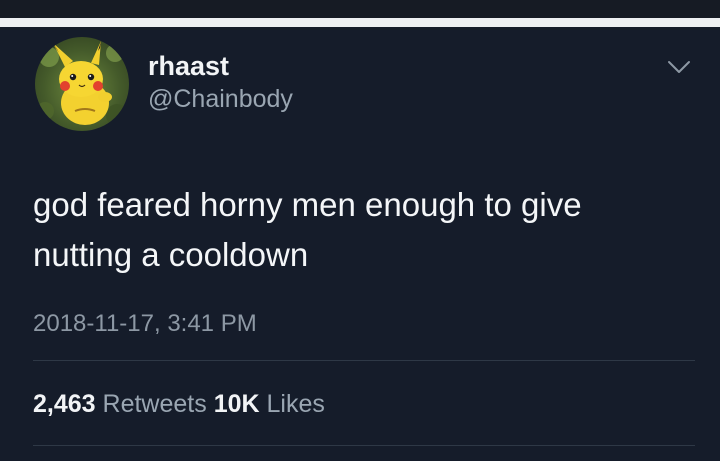 The width and height of the screenshot is (720, 461). What do you see at coordinates (360, 9) in the screenshot?
I see `top-band` at bounding box center [360, 9].